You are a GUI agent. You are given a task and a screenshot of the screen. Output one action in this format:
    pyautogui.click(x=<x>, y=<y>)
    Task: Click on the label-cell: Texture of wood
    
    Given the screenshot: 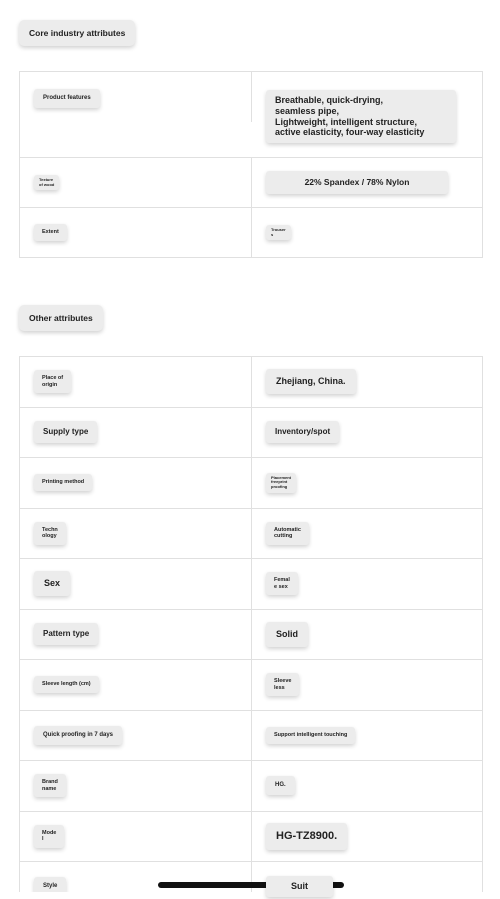 What is the action you would take?
    pyautogui.click(x=136, y=182)
    